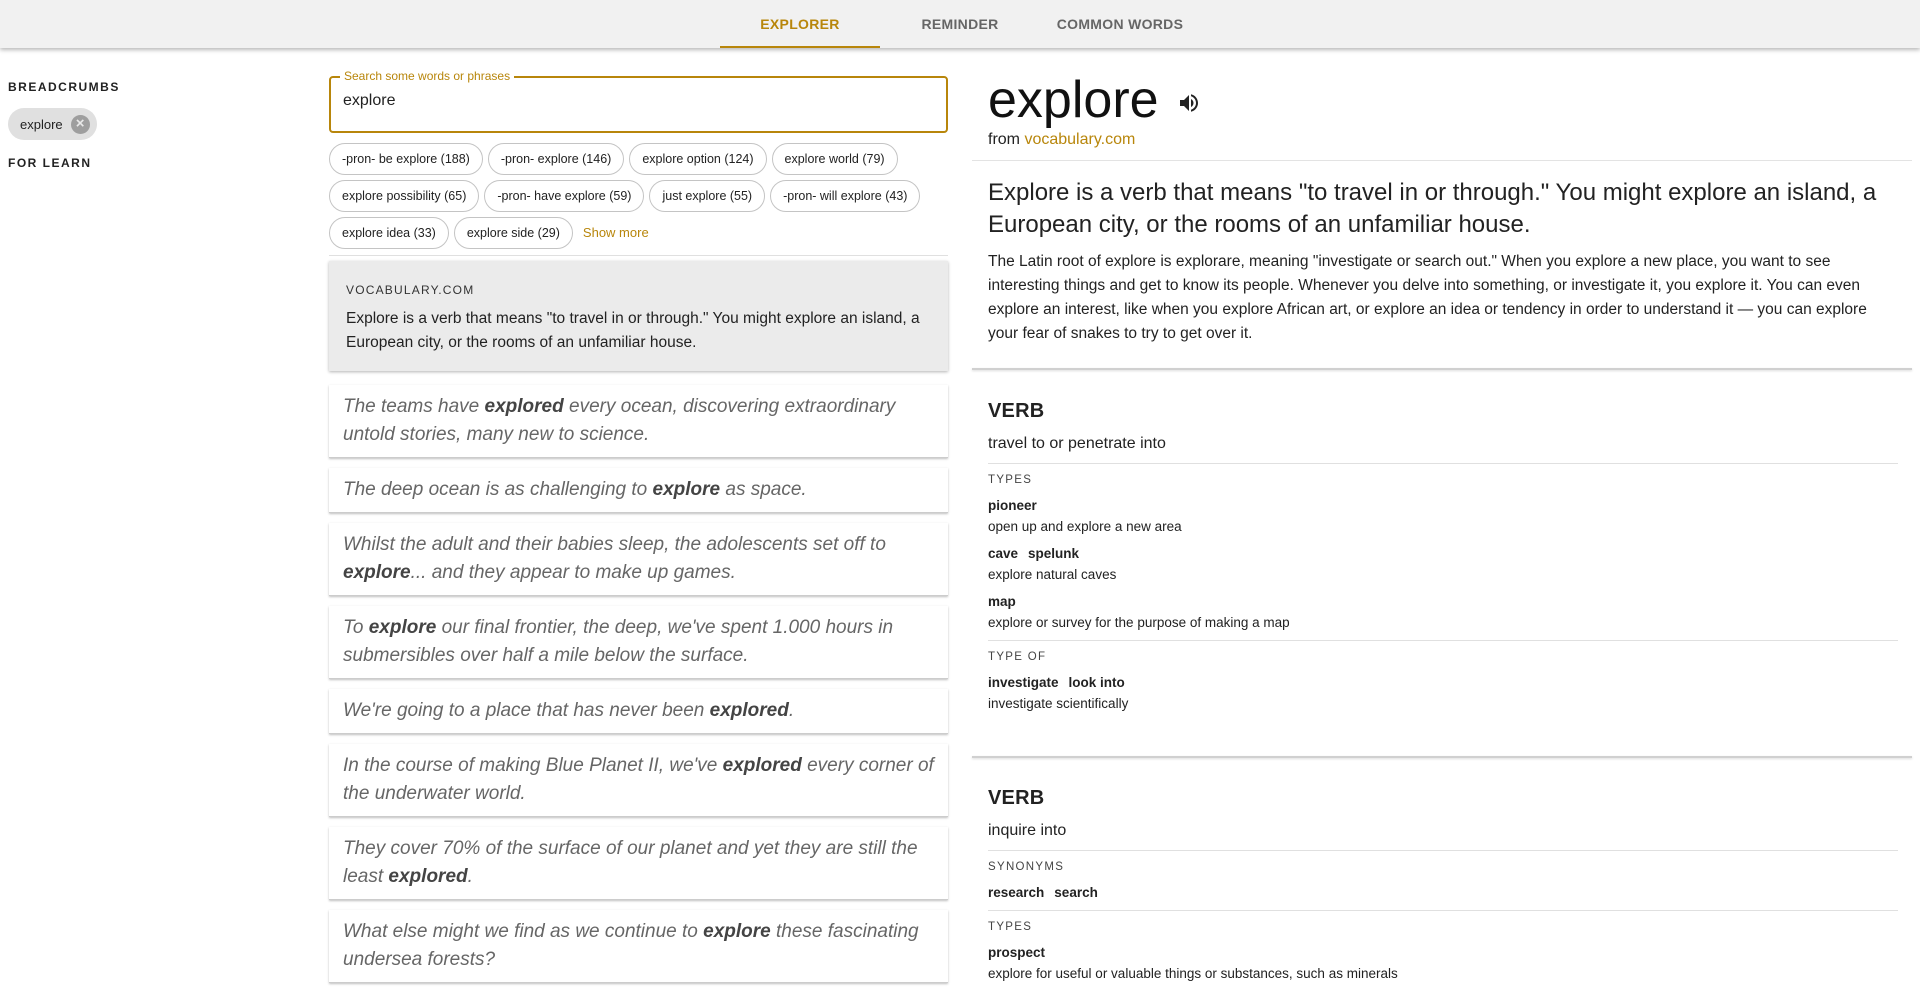 The height and width of the screenshot is (1001, 1920). What do you see at coordinates (1189, 103) in the screenshot?
I see `speaker-icon` at bounding box center [1189, 103].